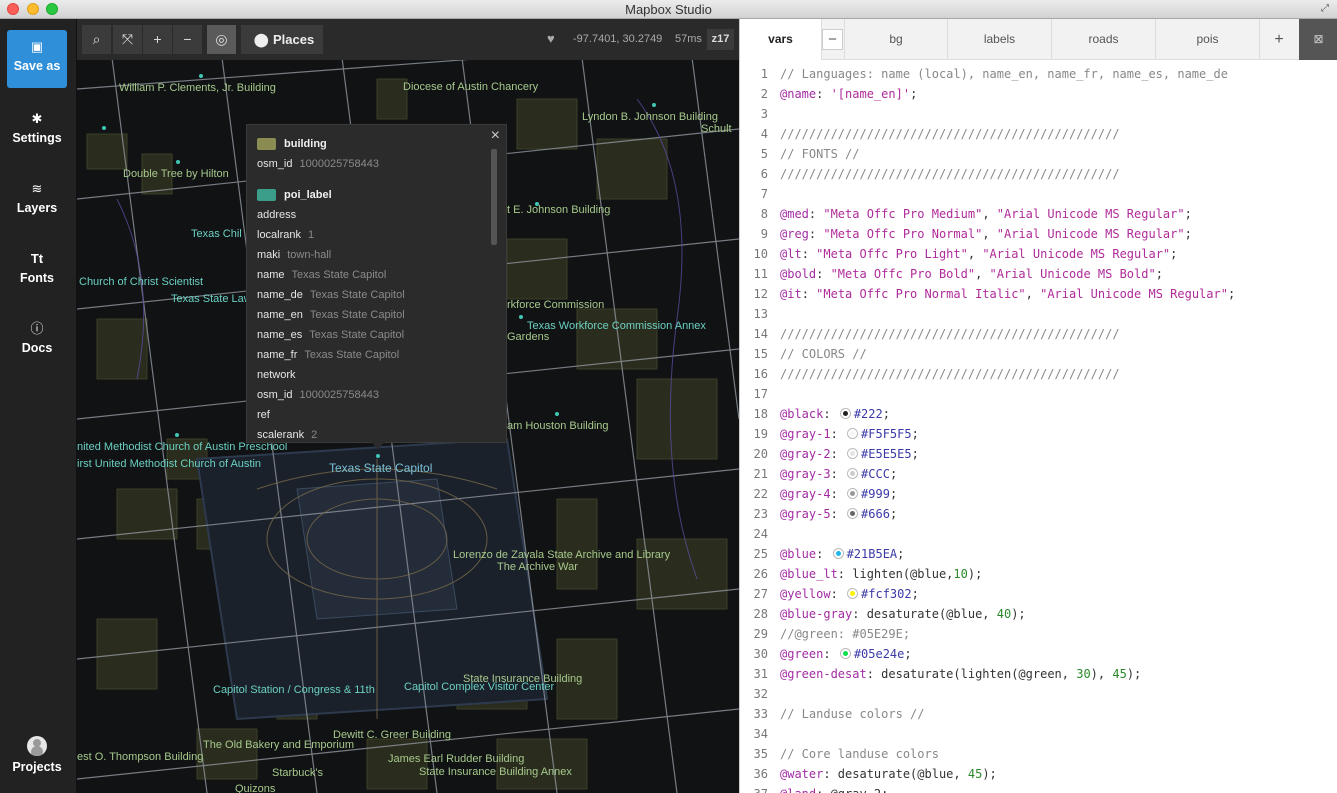 The height and width of the screenshot is (793, 1337). I want to click on line-number: 26, so click(760, 574).